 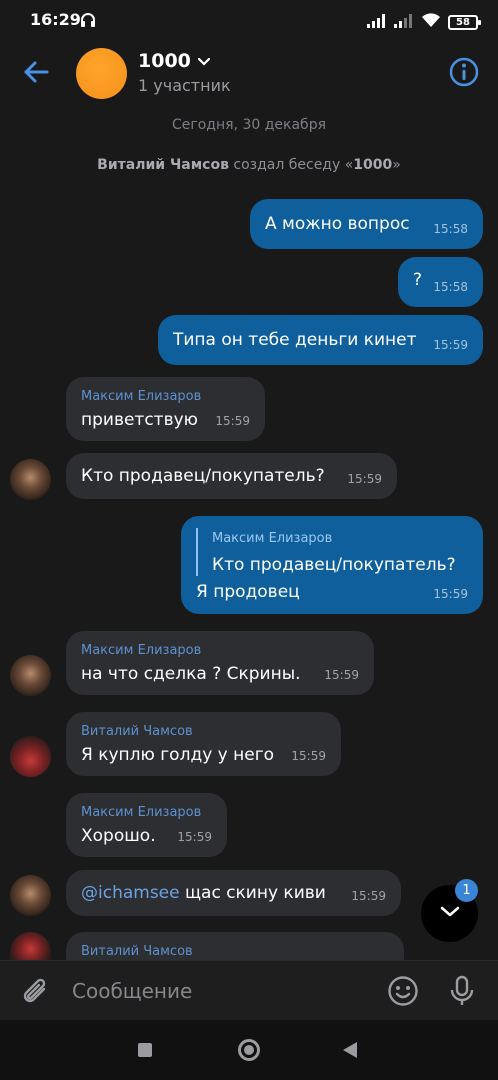 I want to click on system-message-text: создал беседу «, so click(x=291, y=165).